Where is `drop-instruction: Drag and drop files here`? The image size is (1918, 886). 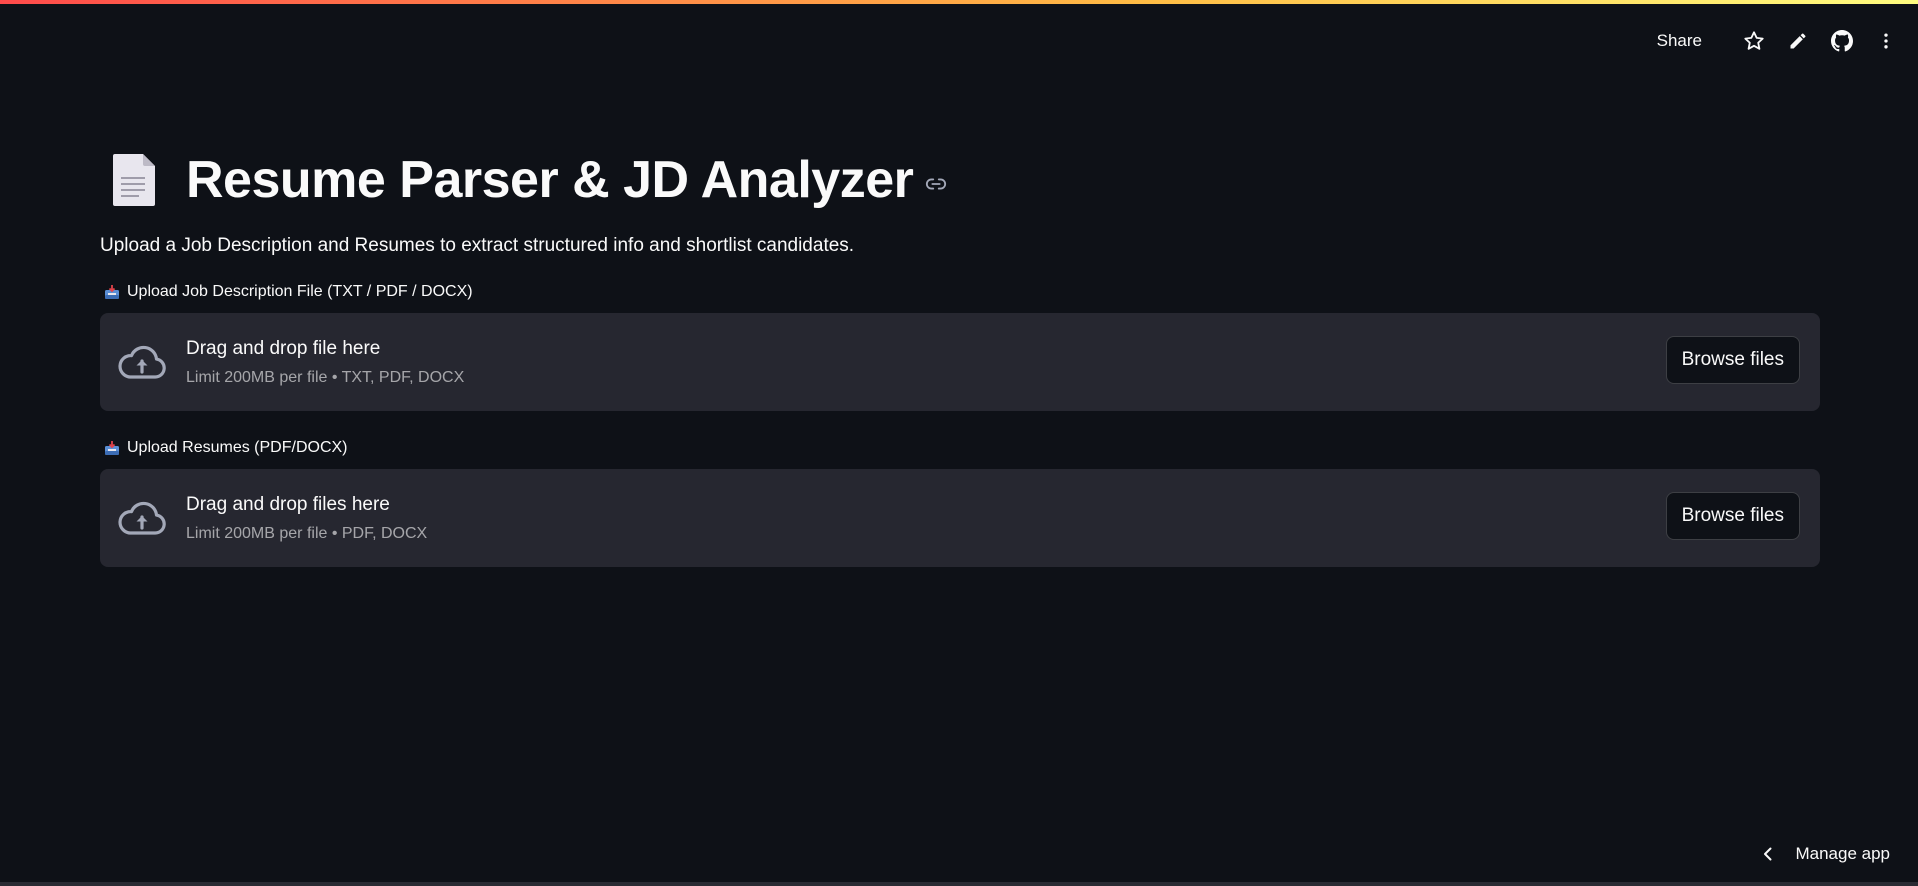 drop-instruction: Drag and drop files here is located at coordinates (288, 504).